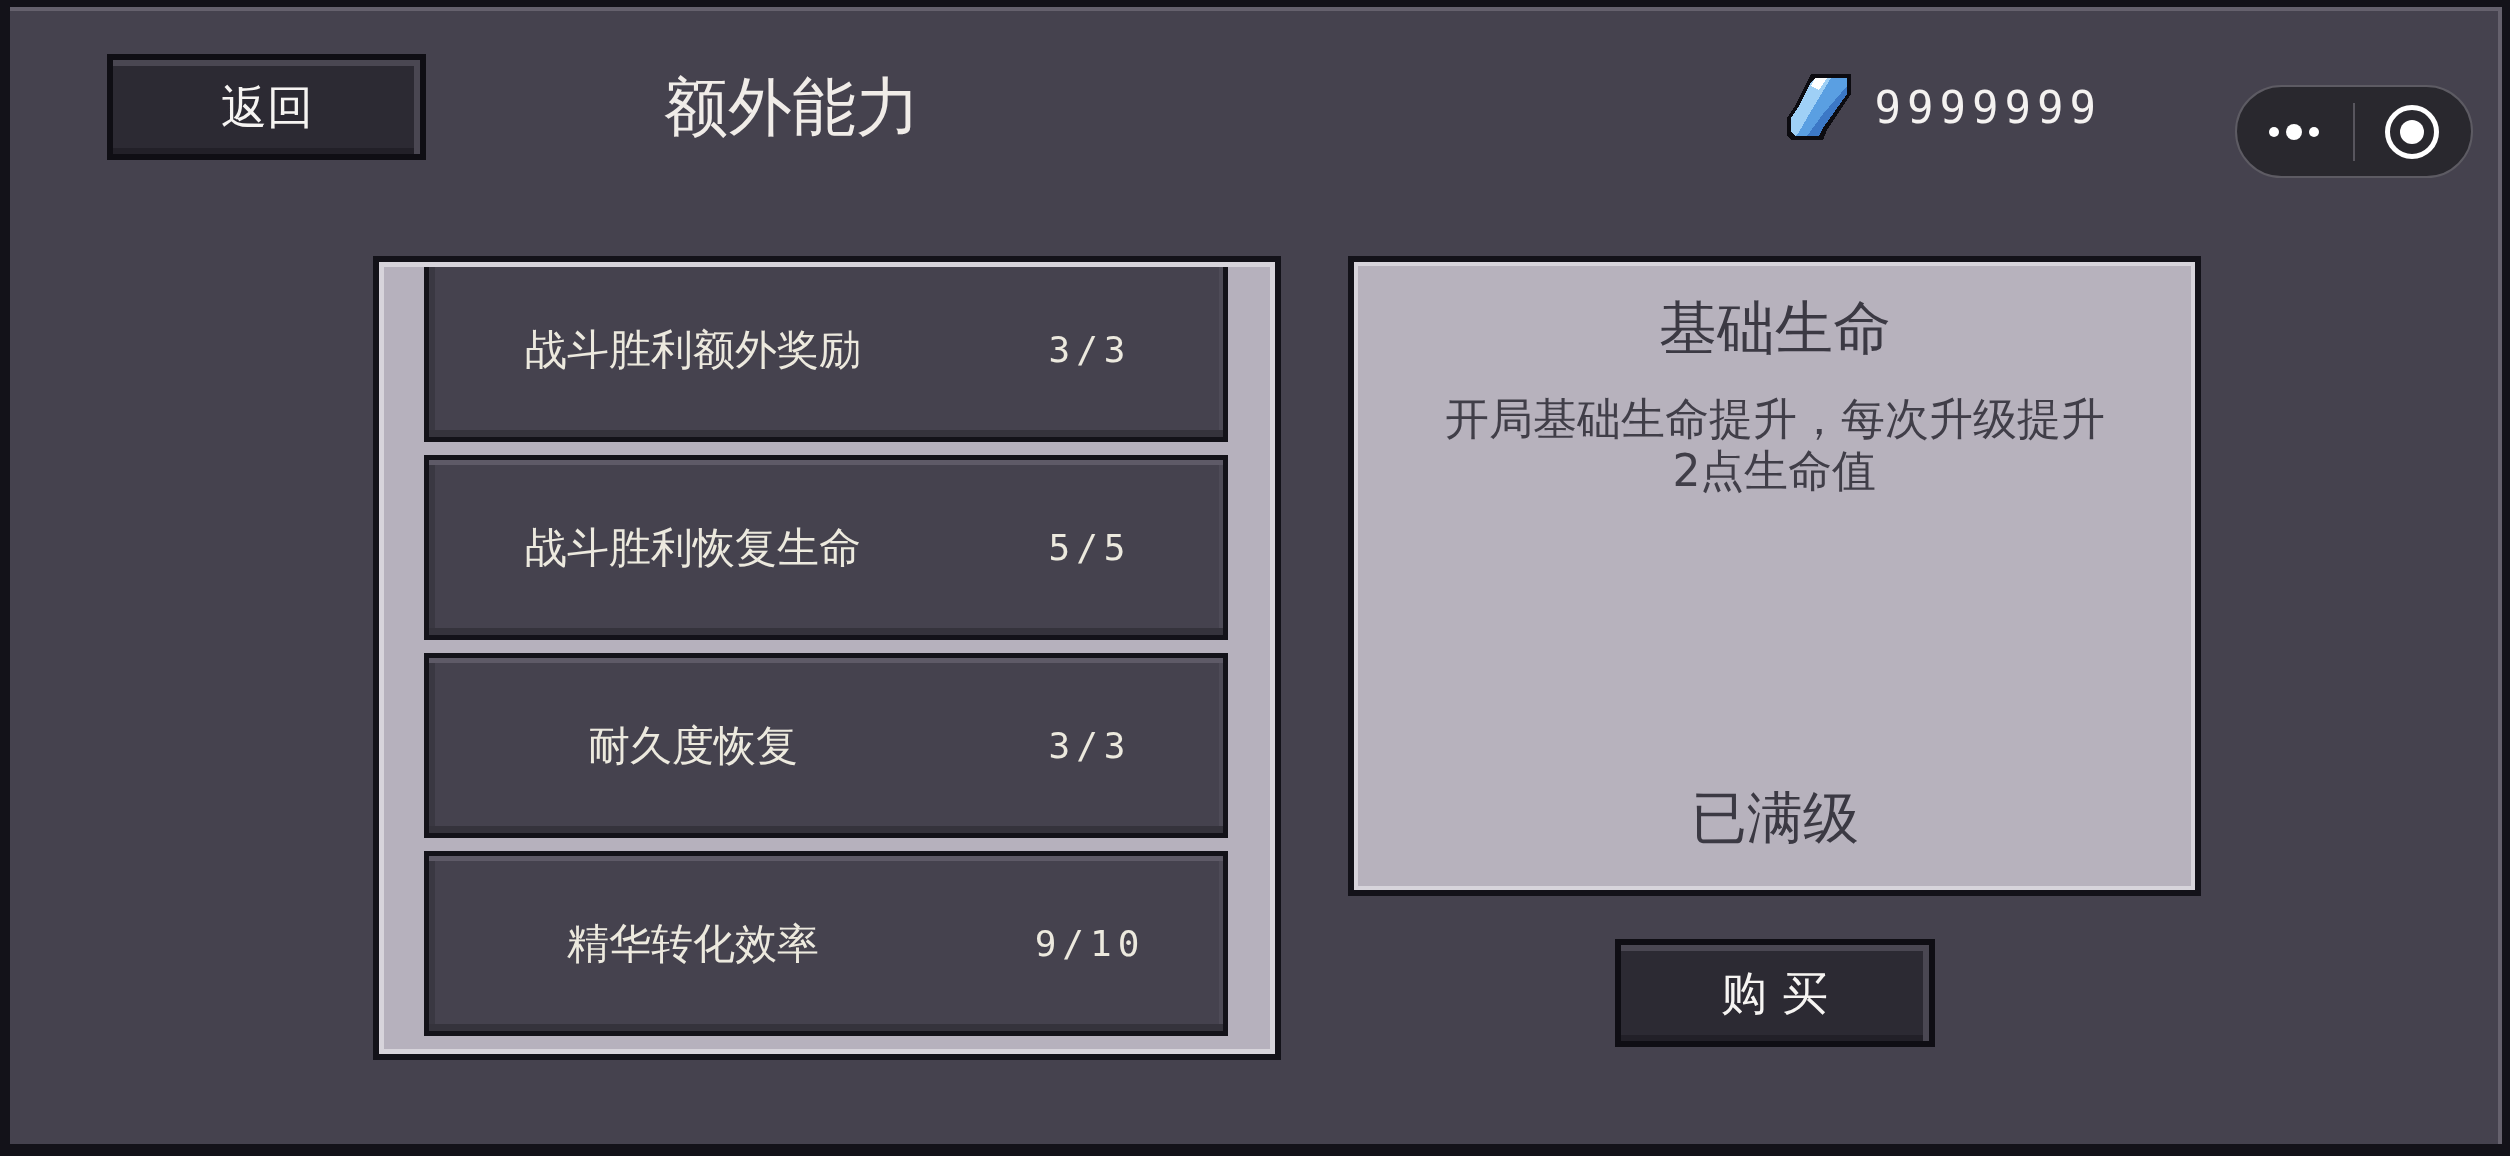 Image resolution: width=2510 pixels, height=1156 pixels. I want to click on ability-item: 耐久度恢复 3/3, so click(826, 745).